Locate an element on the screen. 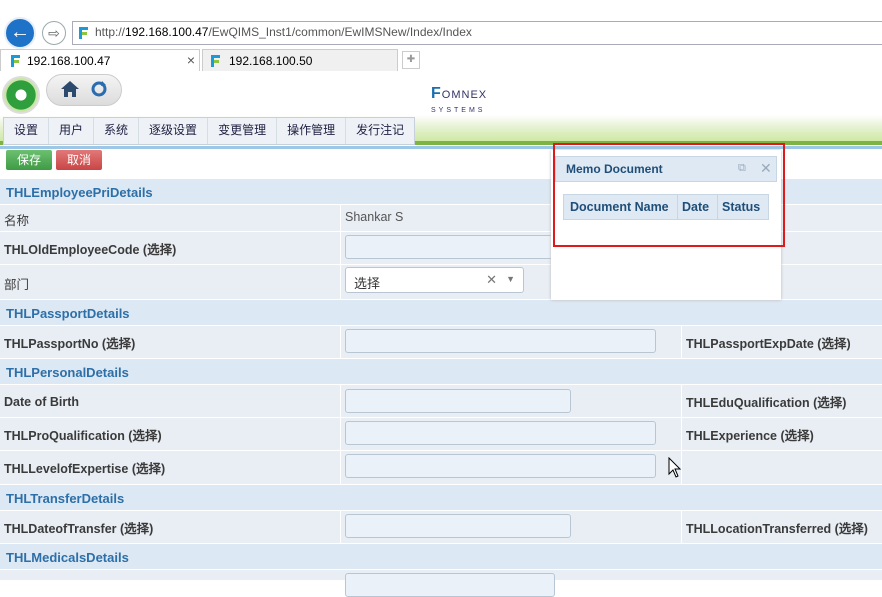  tab-close-icon: × is located at coordinates (191, 60).